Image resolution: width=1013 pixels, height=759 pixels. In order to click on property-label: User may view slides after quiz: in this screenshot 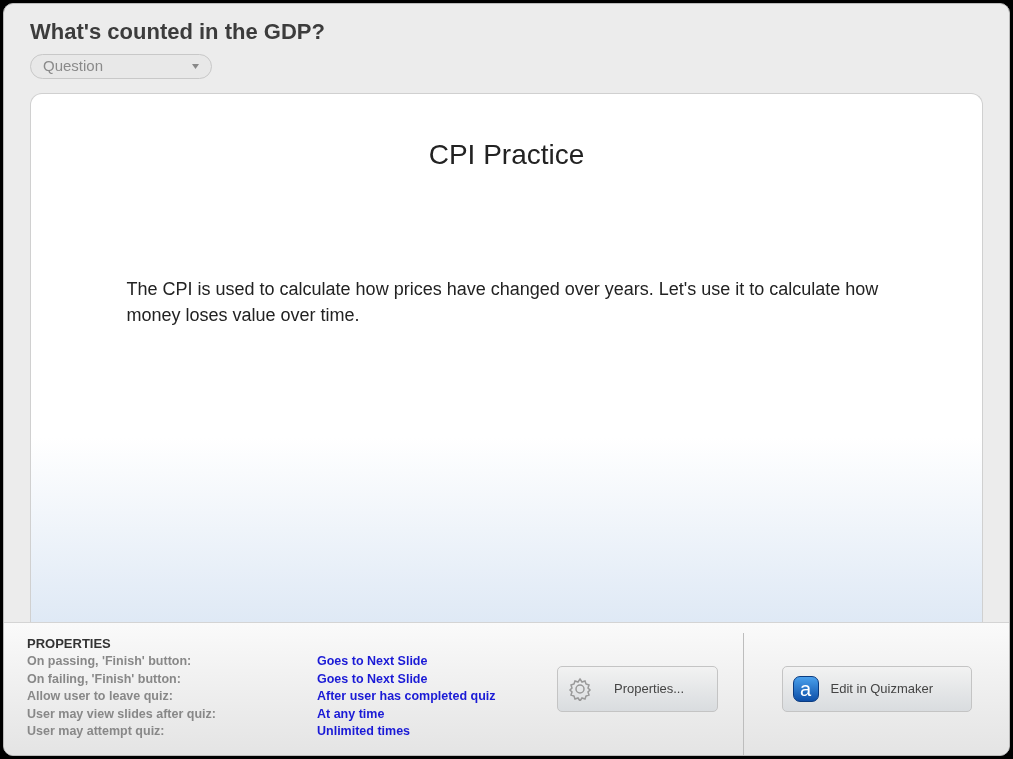, I will do `click(122, 714)`.